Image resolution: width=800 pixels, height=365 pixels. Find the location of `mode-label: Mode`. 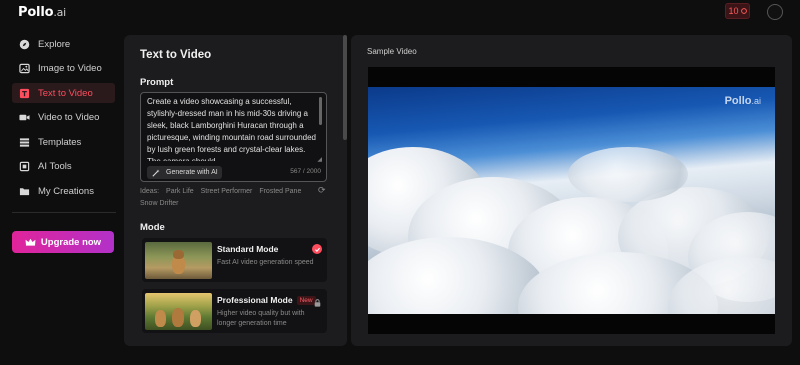

mode-label: Mode is located at coordinates (152, 227).